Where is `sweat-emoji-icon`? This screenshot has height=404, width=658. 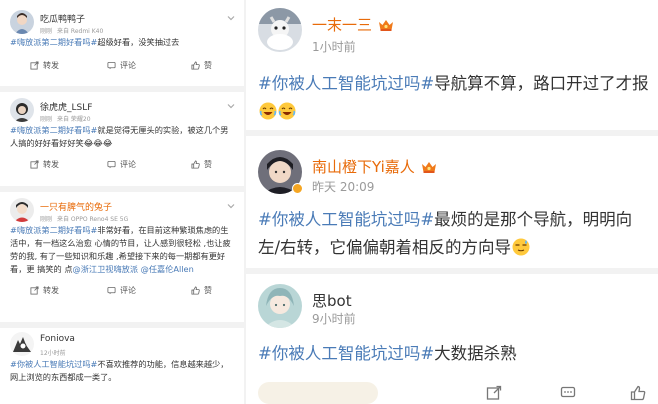
sweat-emoji-icon is located at coordinates (521, 247).